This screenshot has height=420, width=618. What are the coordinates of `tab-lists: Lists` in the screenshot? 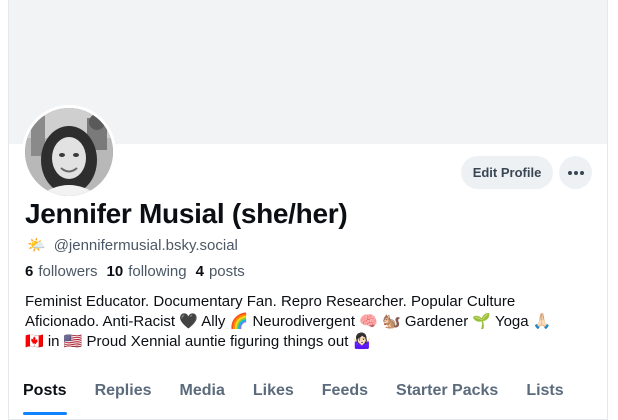 It's located at (544, 396).